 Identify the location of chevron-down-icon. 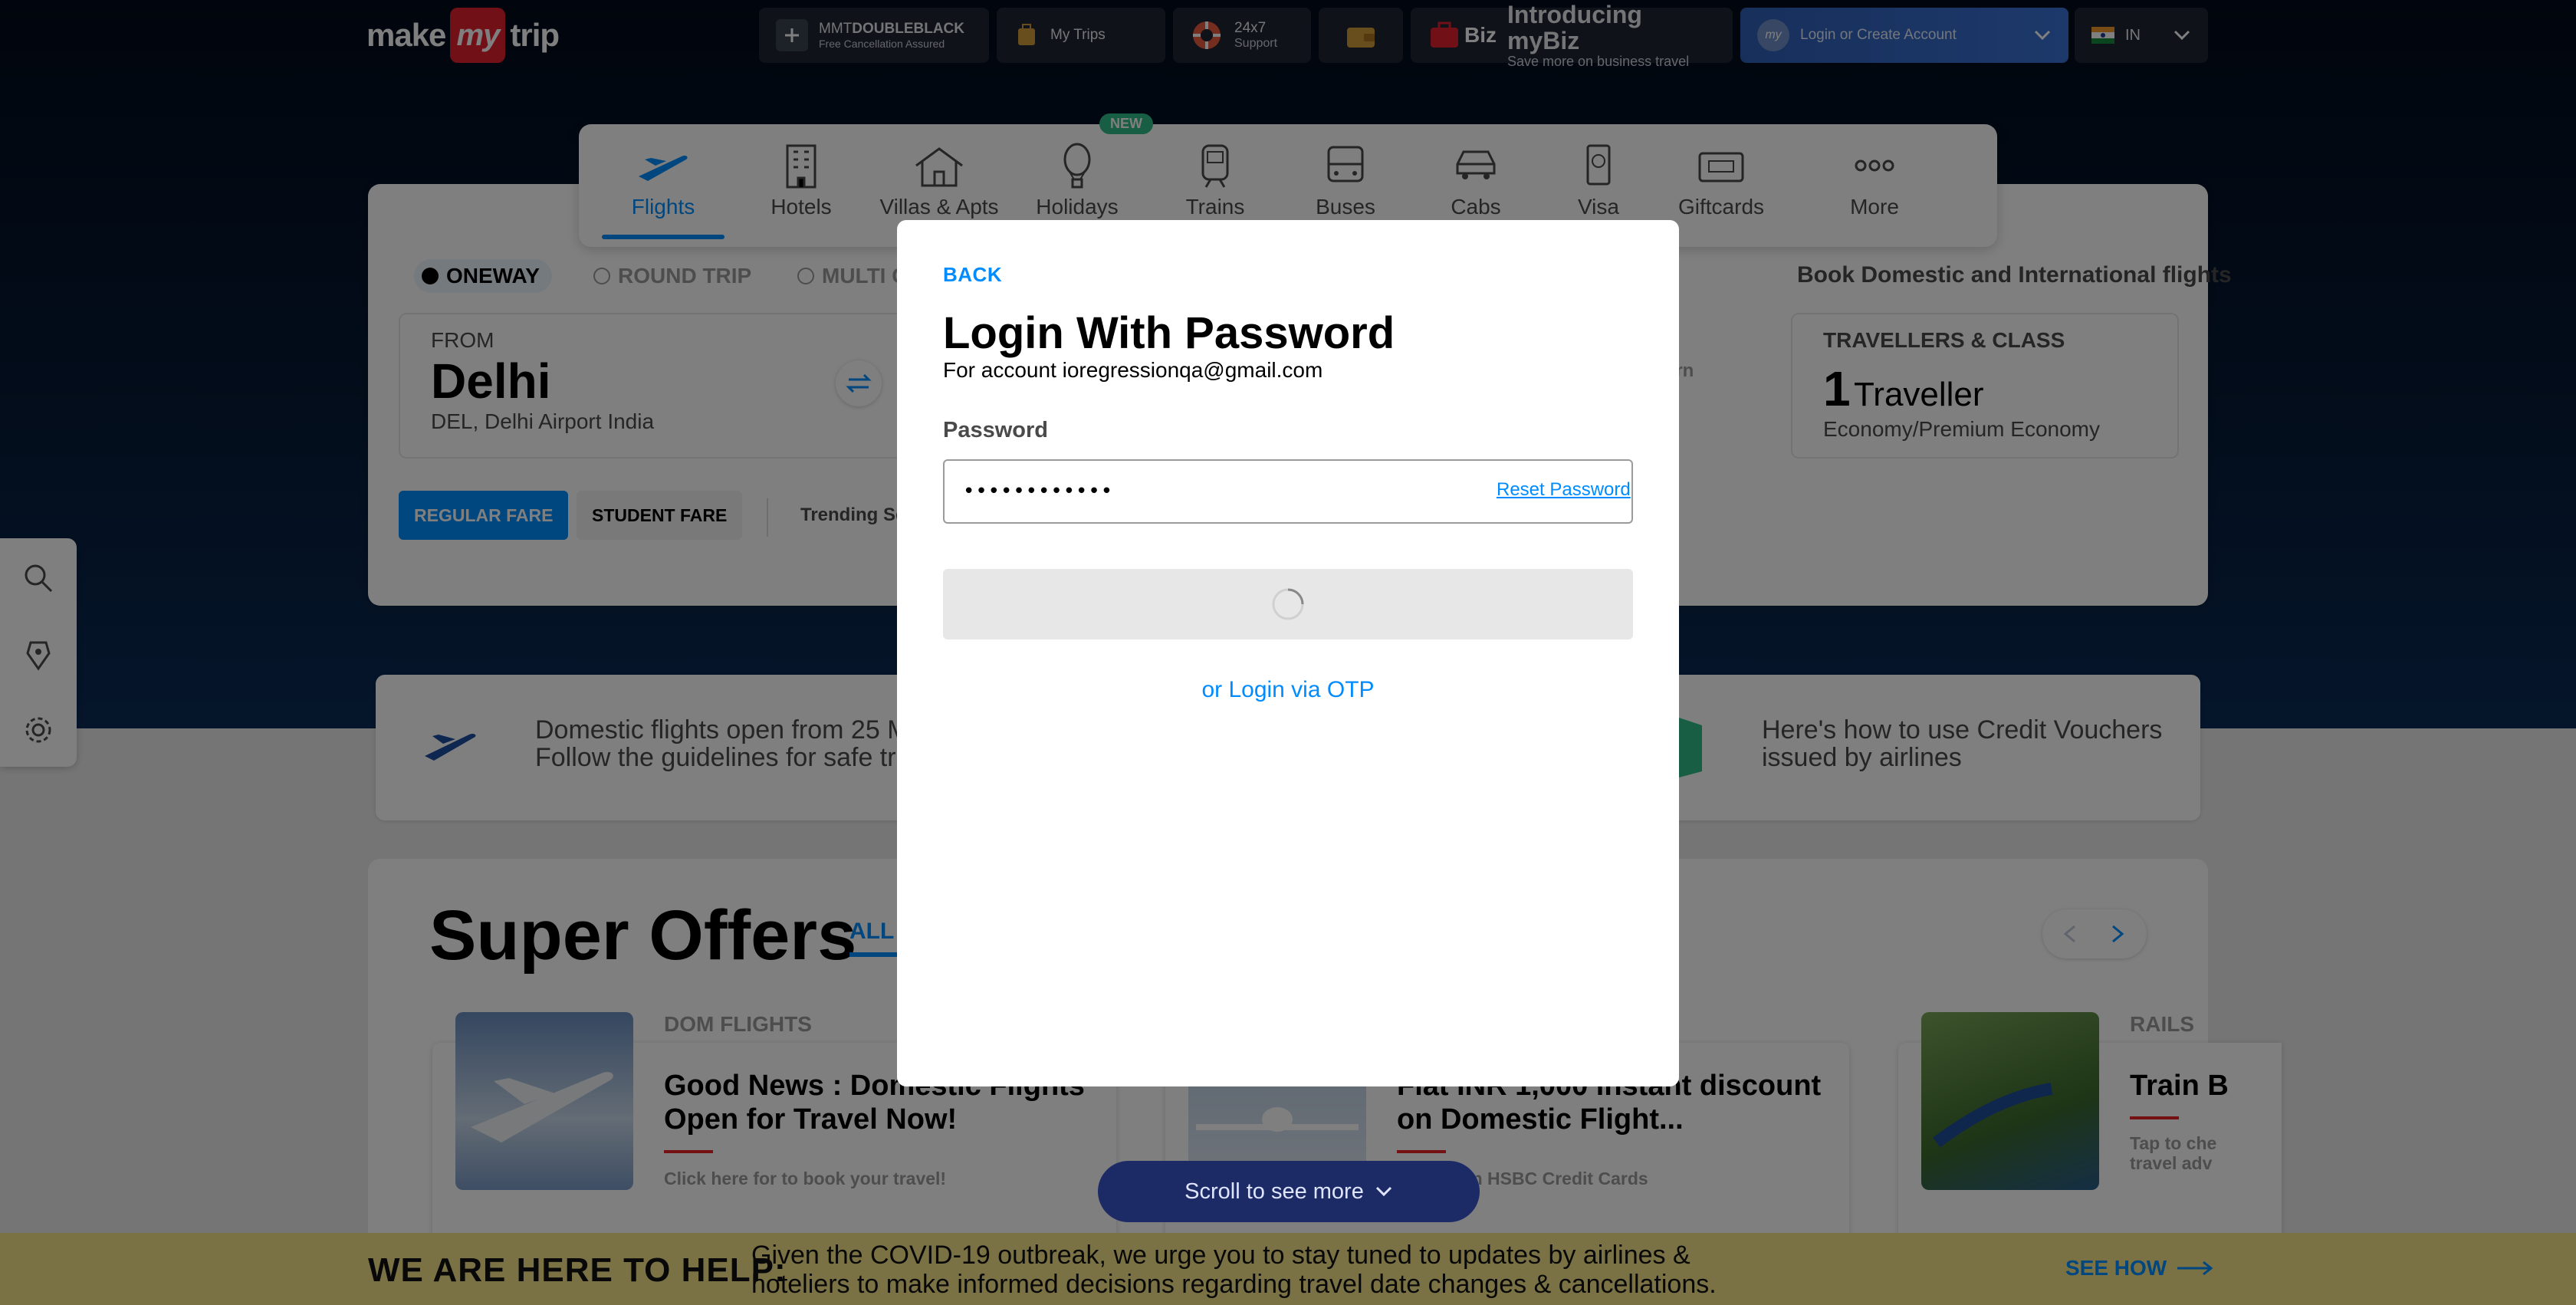
(1384, 1191).